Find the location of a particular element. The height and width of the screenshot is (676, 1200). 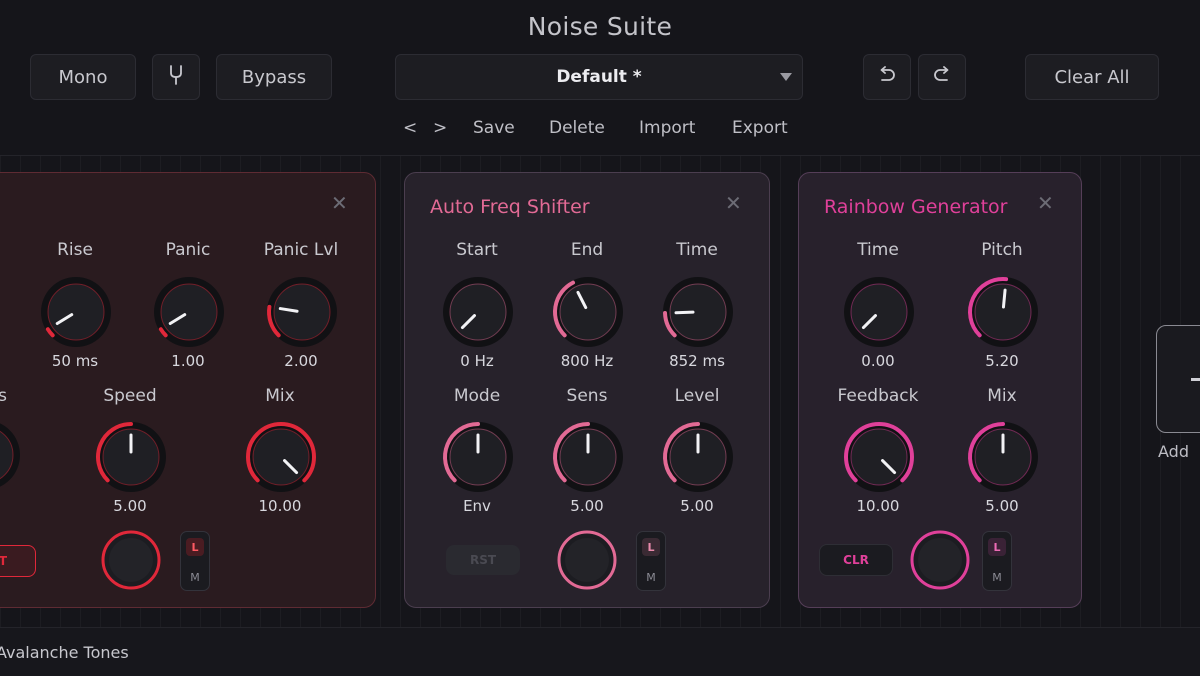

knob-value: 0 Hz is located at coordinates (477, 361).